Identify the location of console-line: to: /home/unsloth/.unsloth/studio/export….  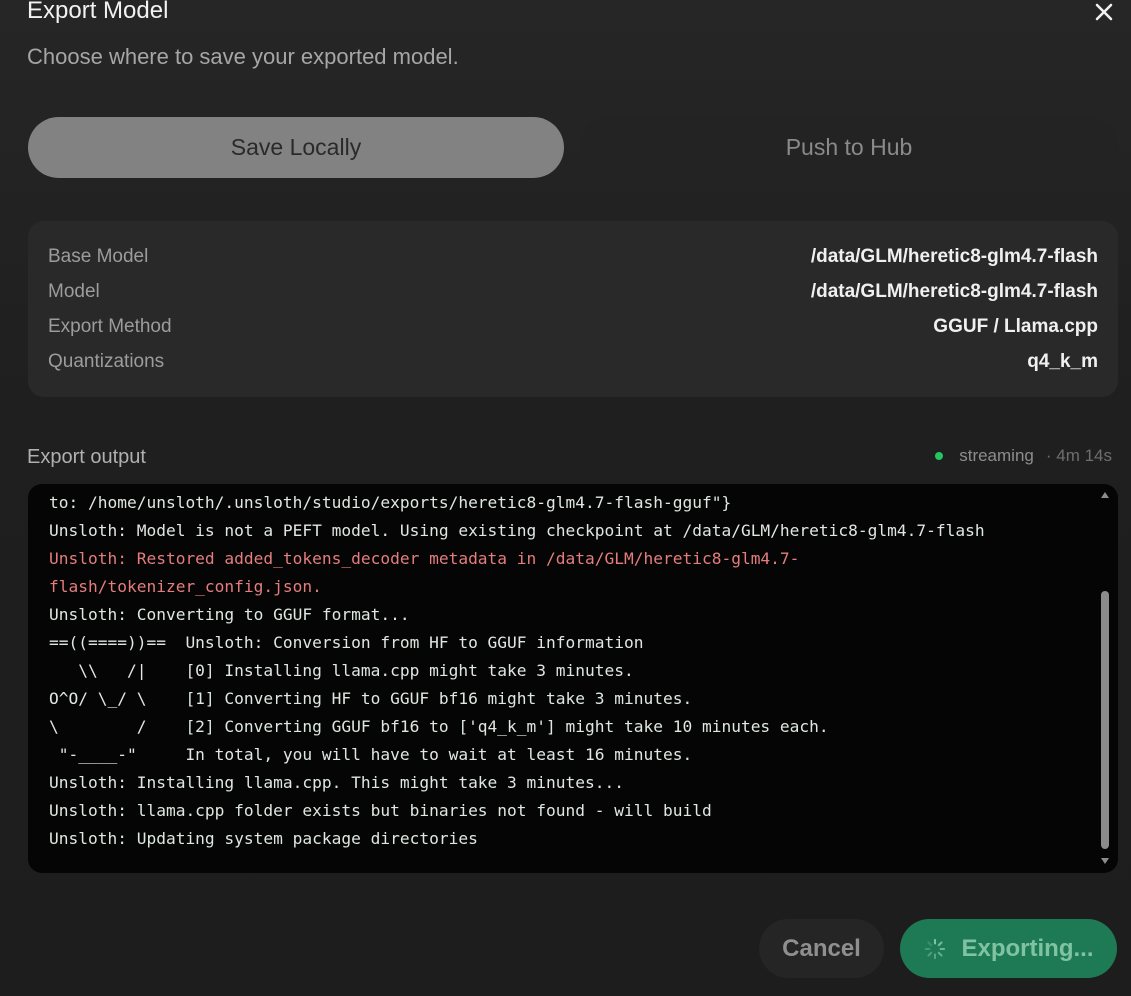
(390, 502).